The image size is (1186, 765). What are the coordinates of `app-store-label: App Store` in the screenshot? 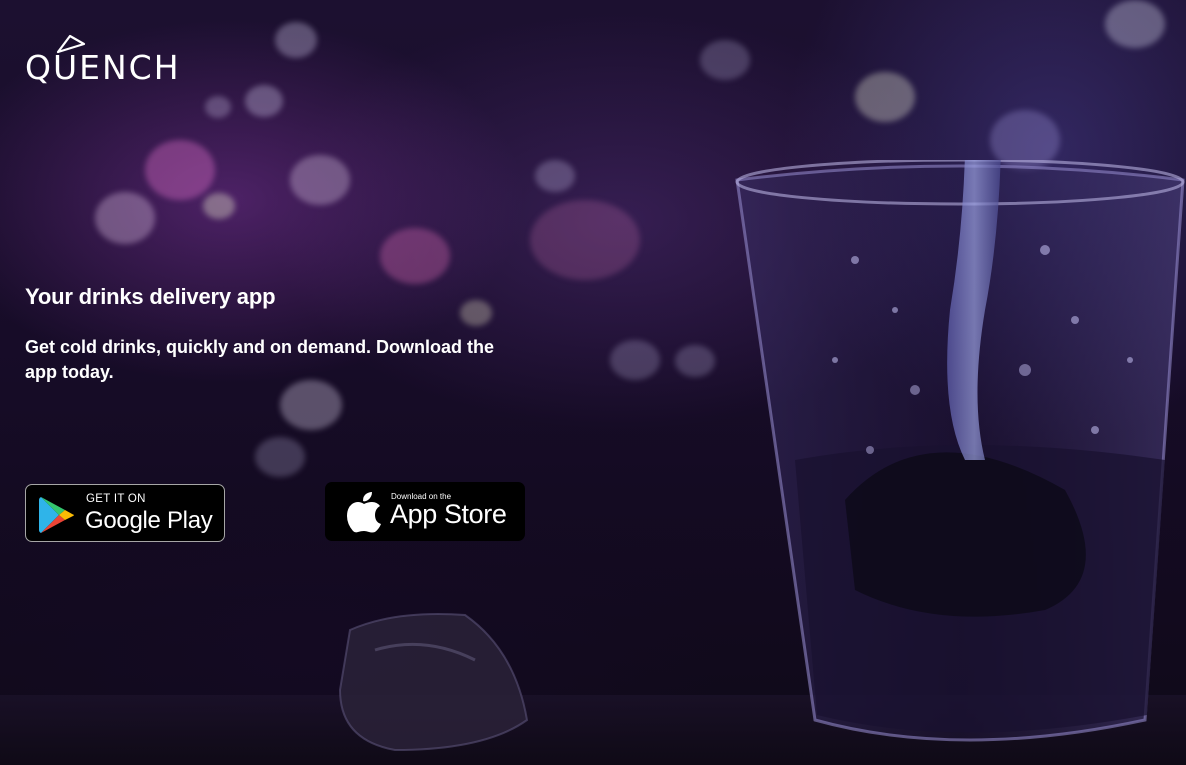 It's located at (448, 514).